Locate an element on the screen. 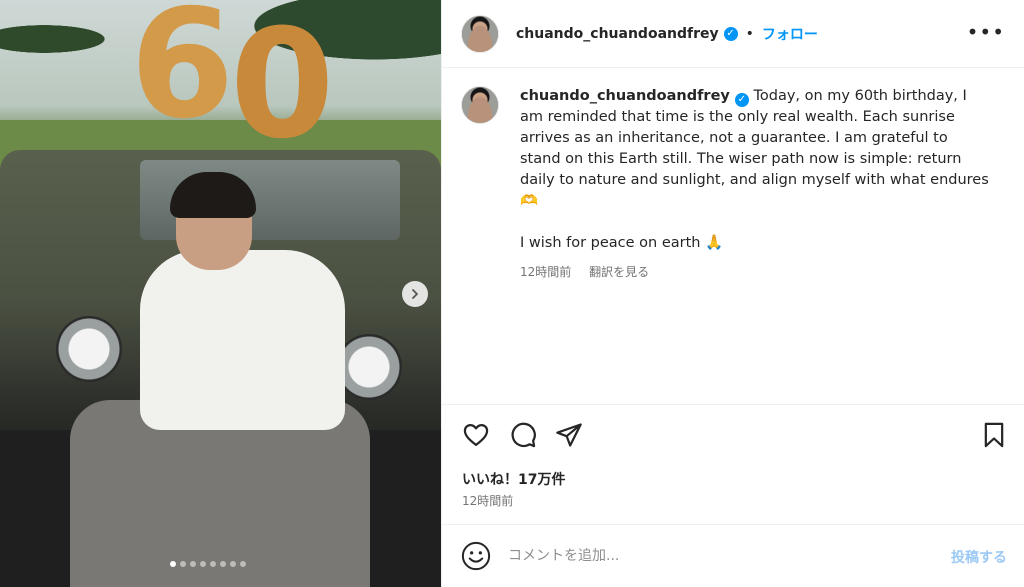 This screenshot has height=587, width=1024. more-options-icon: ••• is located at coordinates (986, 32).